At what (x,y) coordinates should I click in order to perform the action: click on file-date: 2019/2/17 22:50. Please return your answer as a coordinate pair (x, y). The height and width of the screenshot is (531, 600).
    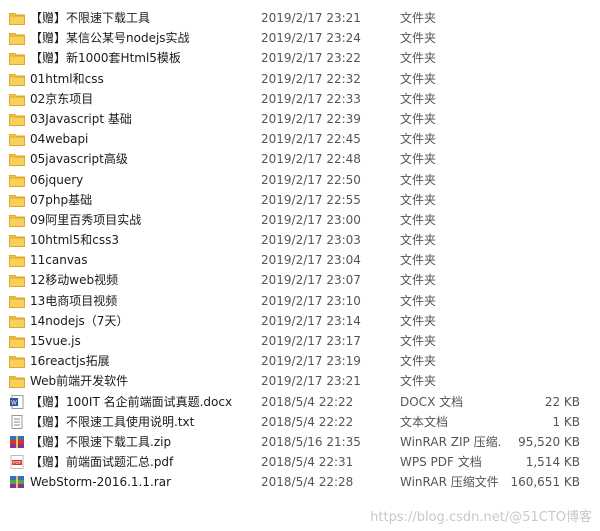
    Looking at the image, I should click on (311, 179).